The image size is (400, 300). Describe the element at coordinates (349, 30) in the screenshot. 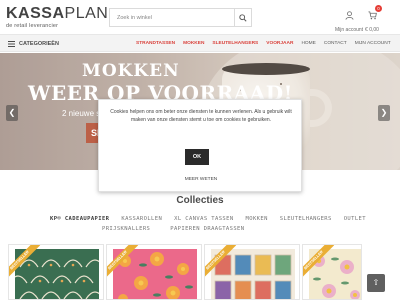

I see `account-label: Mijn account` at that location.